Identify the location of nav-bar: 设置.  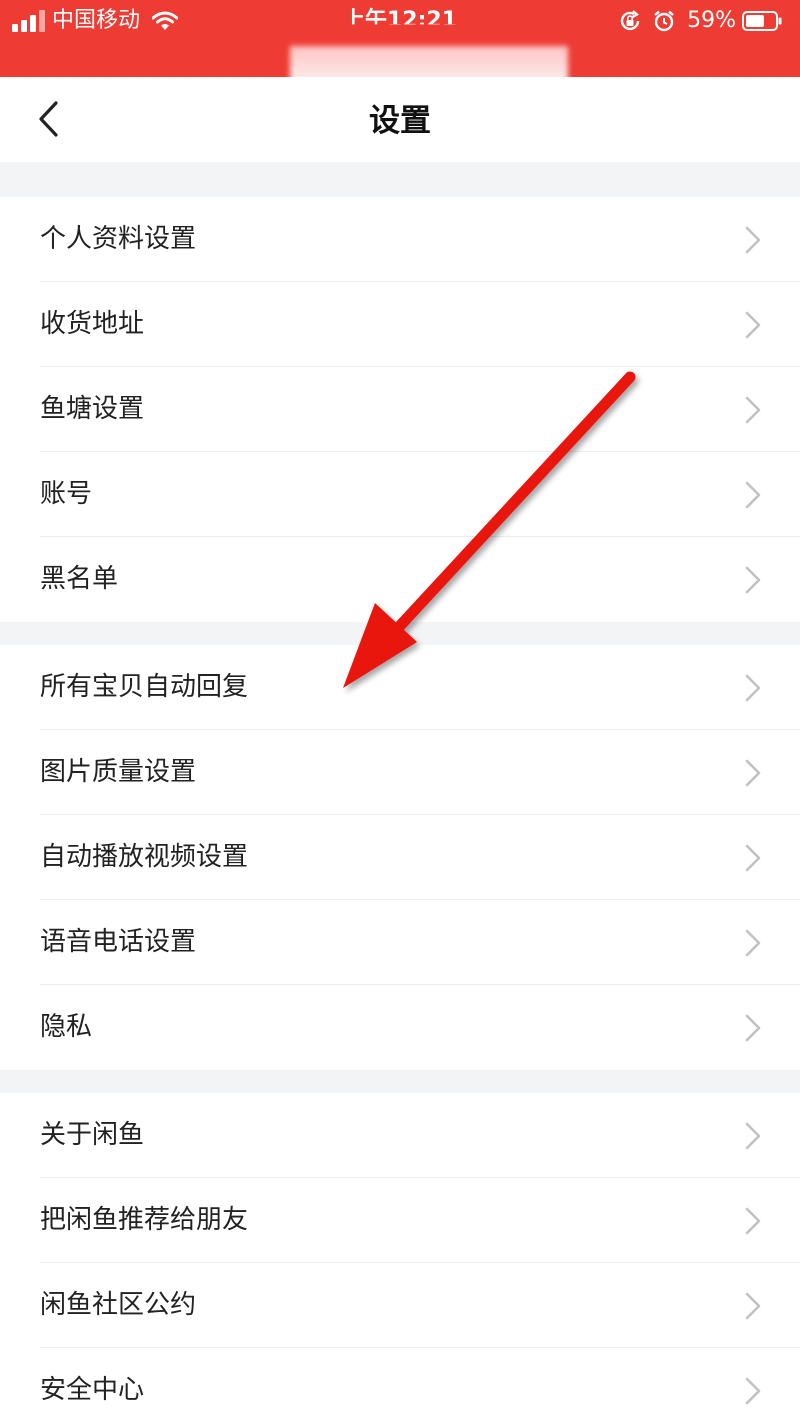
(400, 119).